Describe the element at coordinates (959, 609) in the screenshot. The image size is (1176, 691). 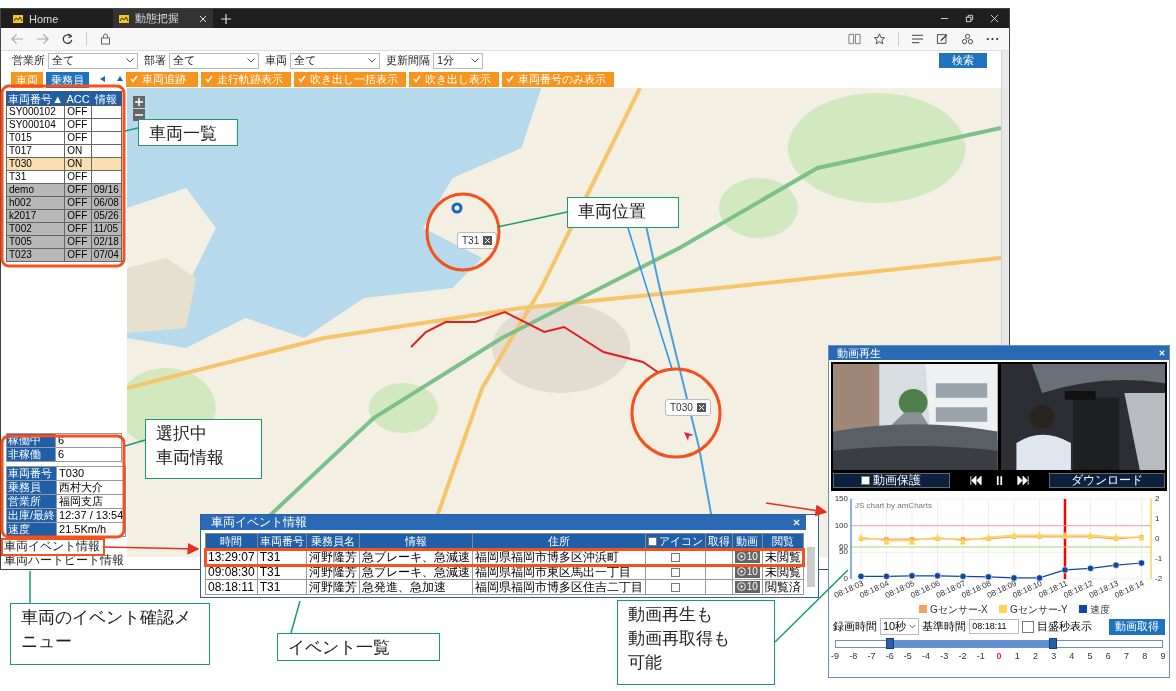
I see `legend-label: Gセンサー-X` at that location.